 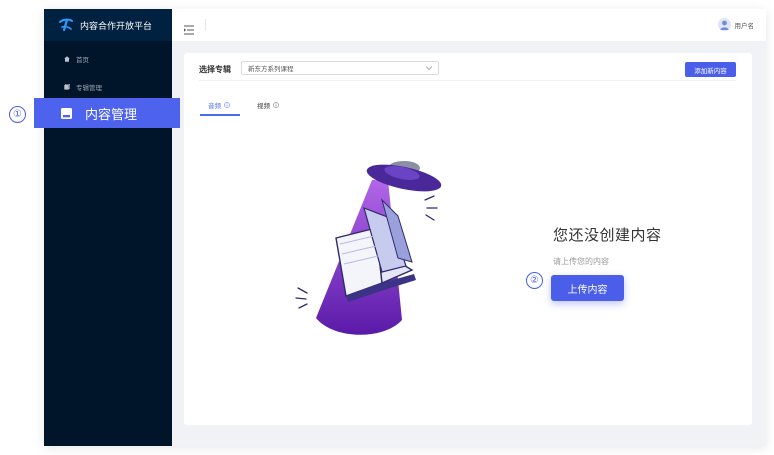 I want to click on sidebar-item-home: 首页, so click(x=108, y=59).